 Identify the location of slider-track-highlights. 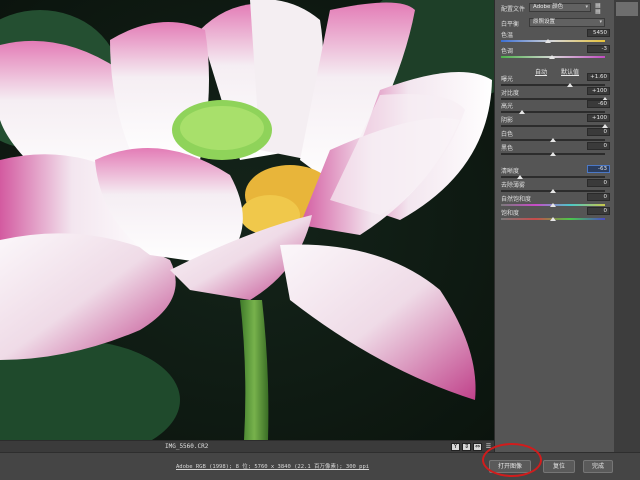
(553, 112).